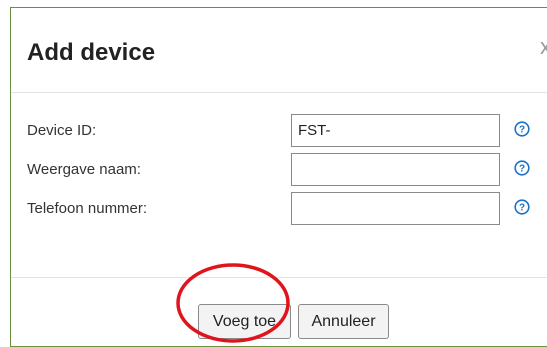  What do you see at coordinates (395, 130) in the screenshot?
I see `device-id-input` at bounding box center [395, 130].